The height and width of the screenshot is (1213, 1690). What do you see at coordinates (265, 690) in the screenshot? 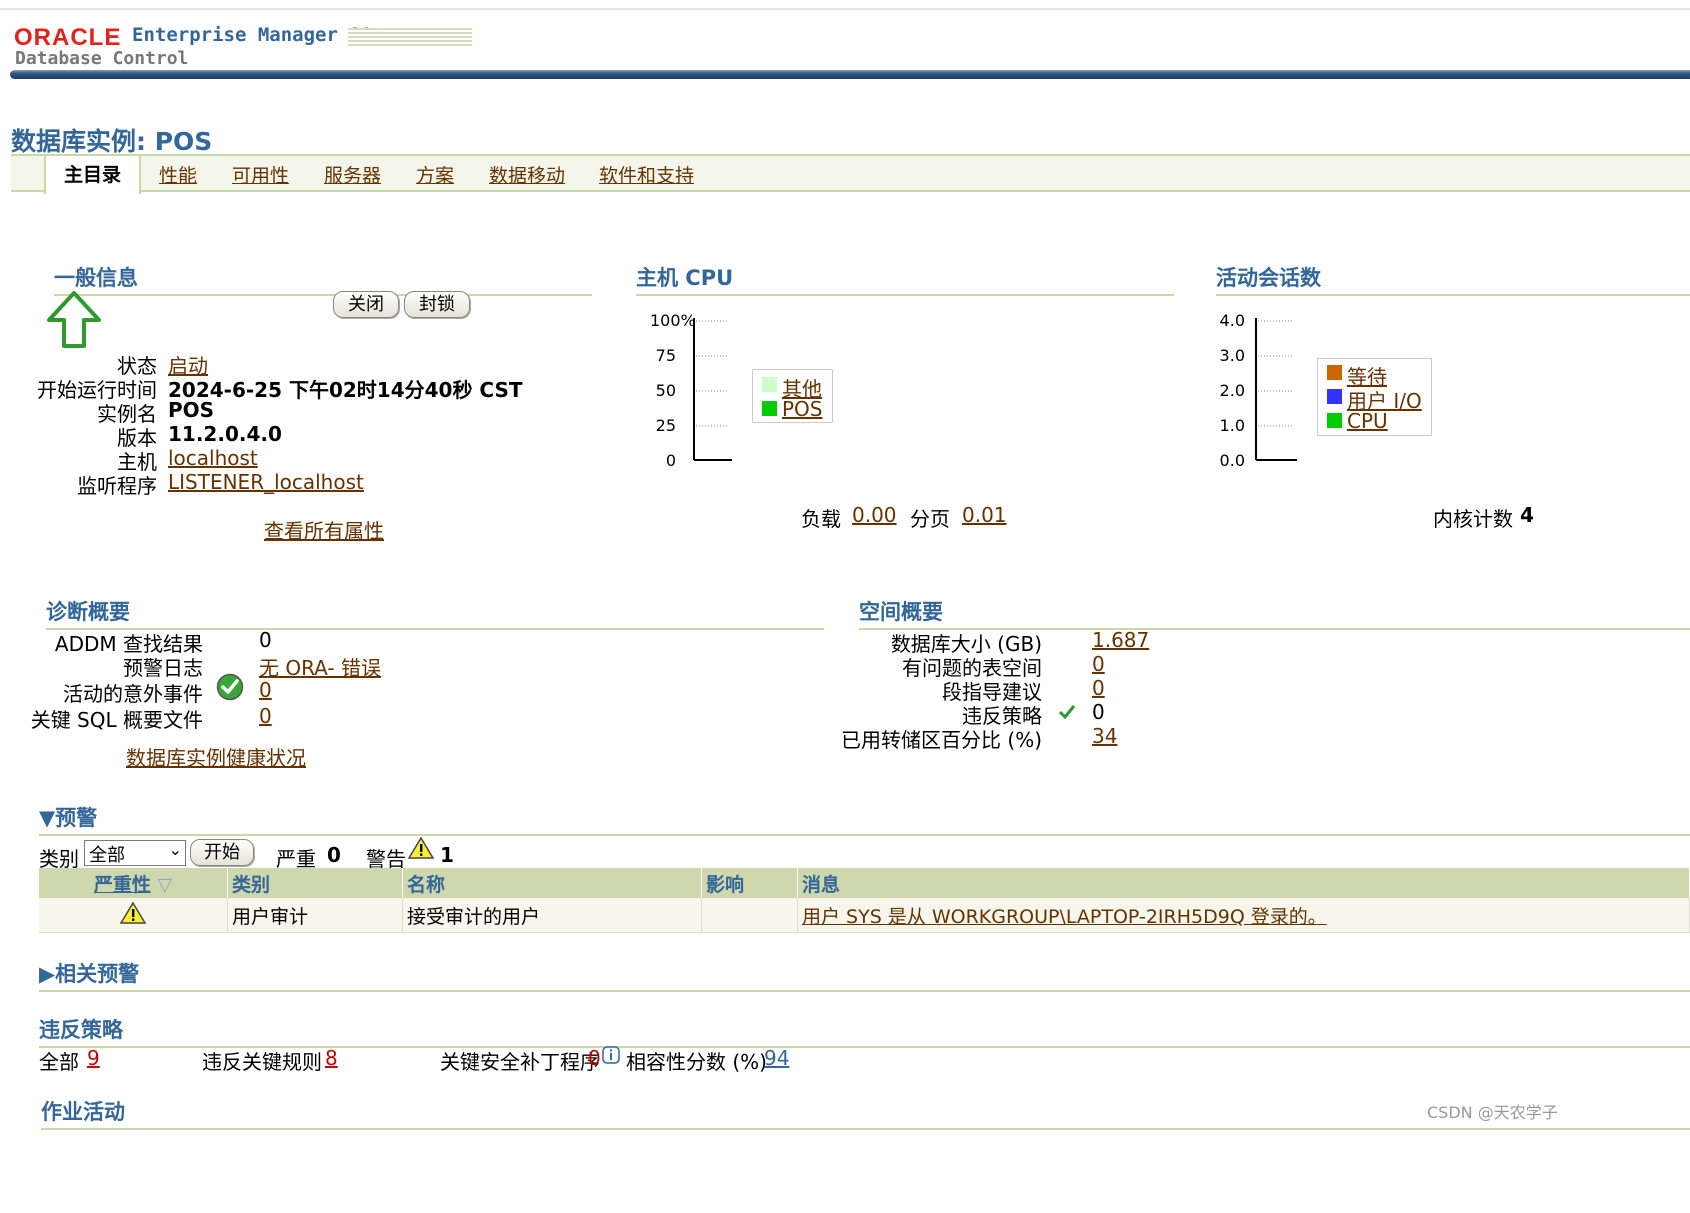
I see `incidents-link: 0` at bounding box center [265, 690].